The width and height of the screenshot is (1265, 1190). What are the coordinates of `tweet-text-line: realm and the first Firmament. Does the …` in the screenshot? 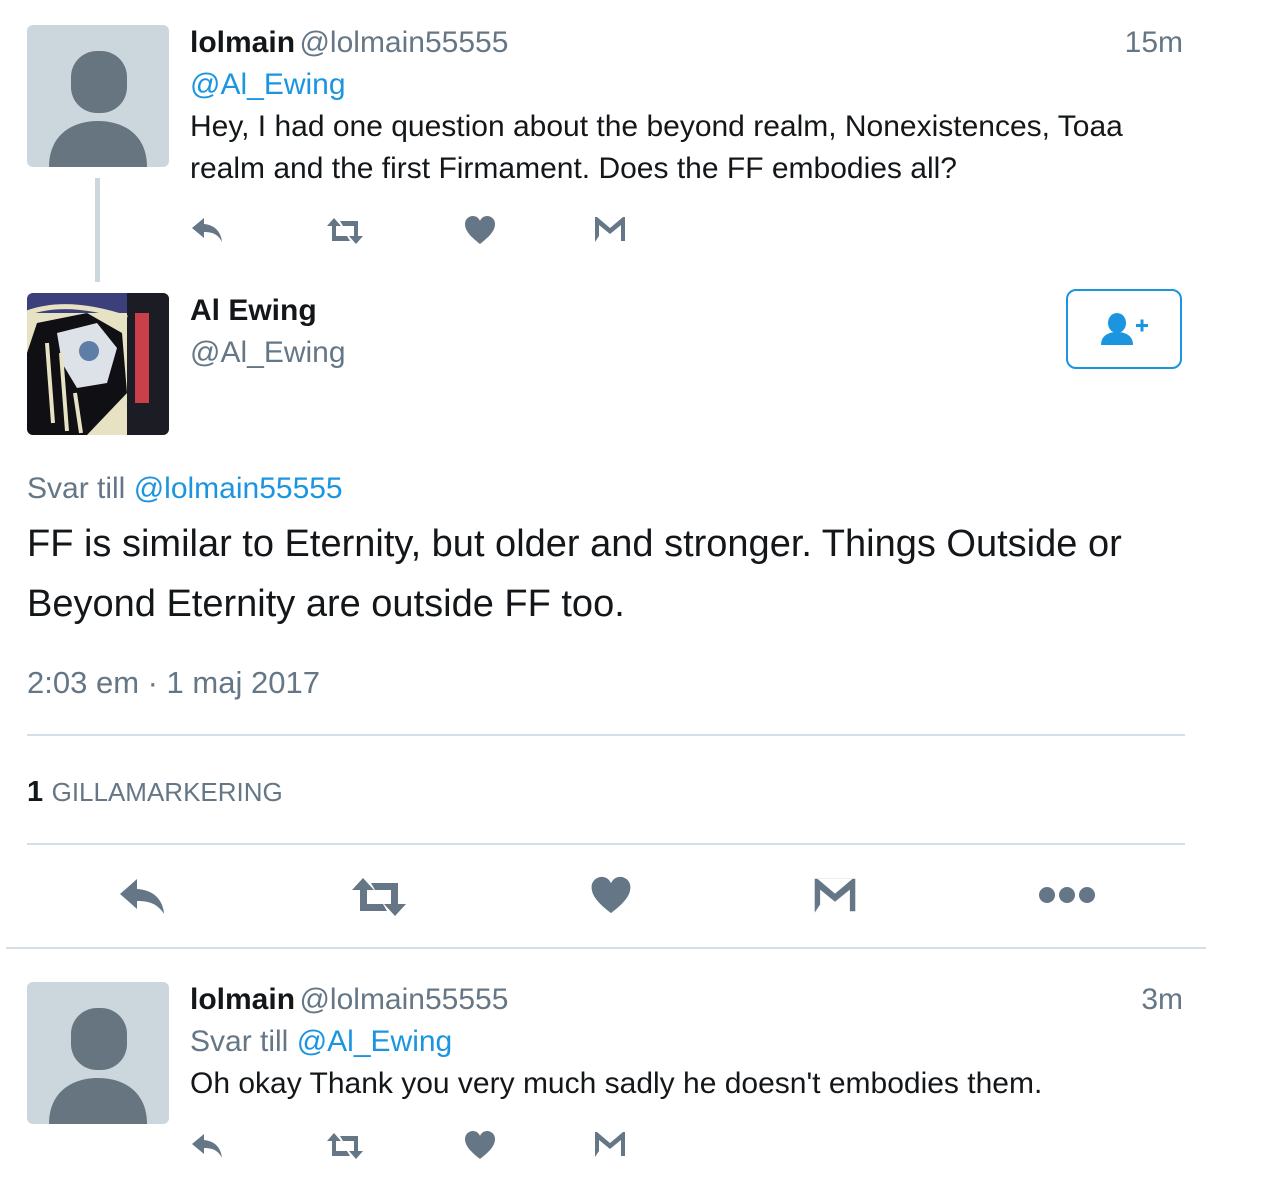 It's located at (573, 168).